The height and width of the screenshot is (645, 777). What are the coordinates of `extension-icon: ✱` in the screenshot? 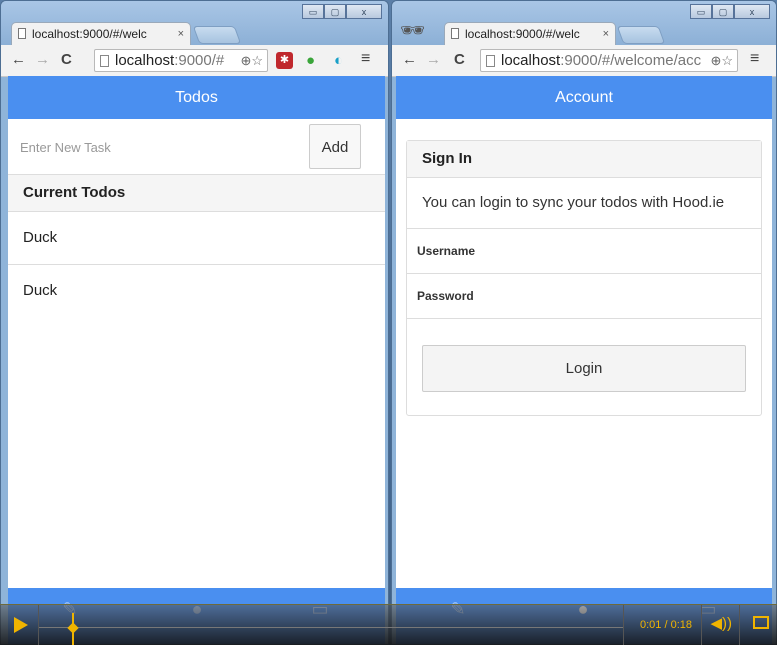 It's located at (284, 60).